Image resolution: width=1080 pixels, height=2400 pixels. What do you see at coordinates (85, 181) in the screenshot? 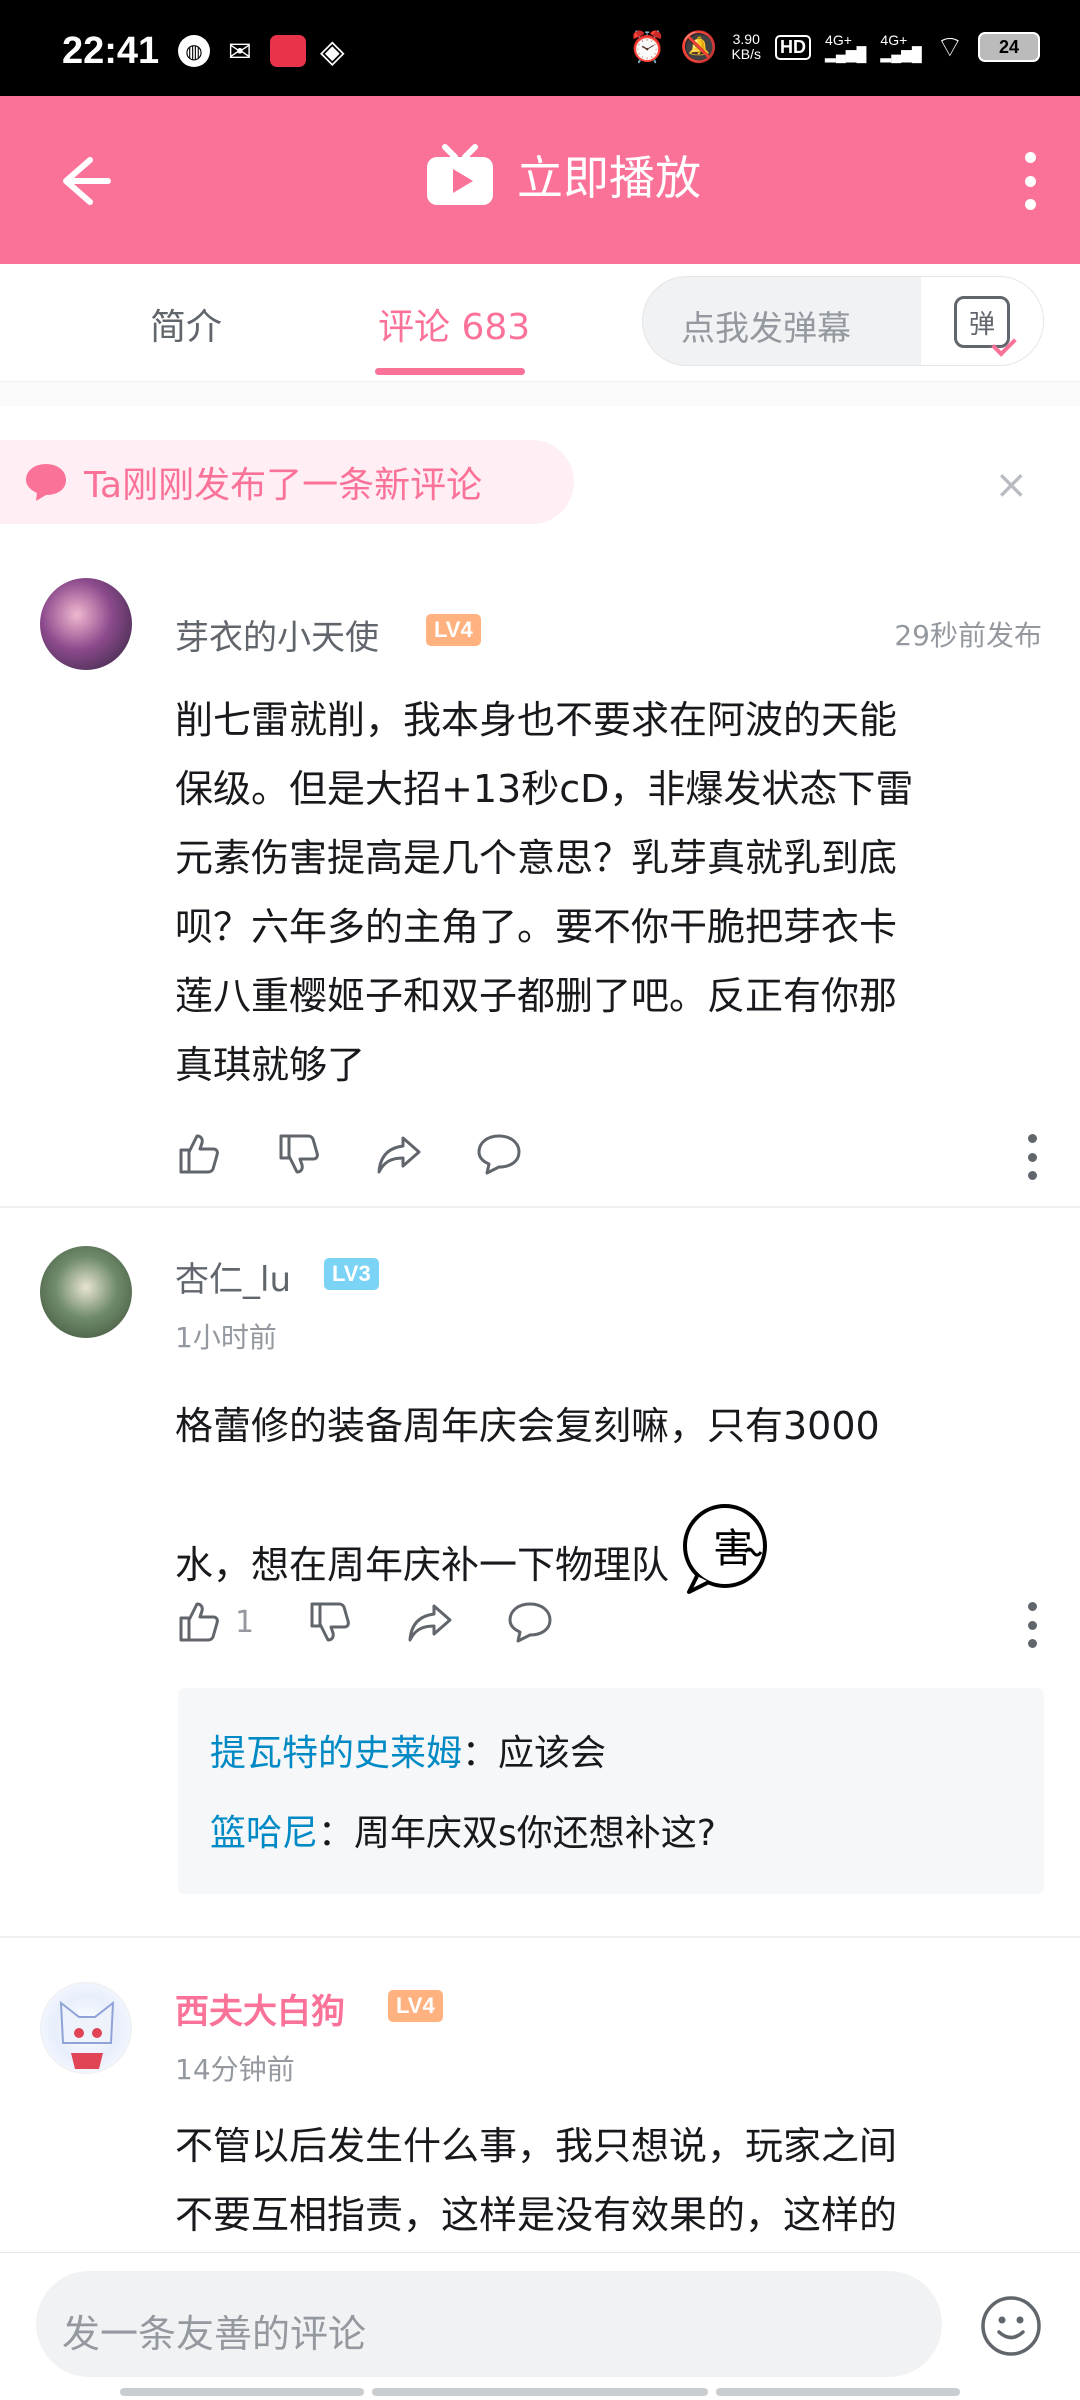
I see `back-arrow-icon` at bounding box center [85, 181].